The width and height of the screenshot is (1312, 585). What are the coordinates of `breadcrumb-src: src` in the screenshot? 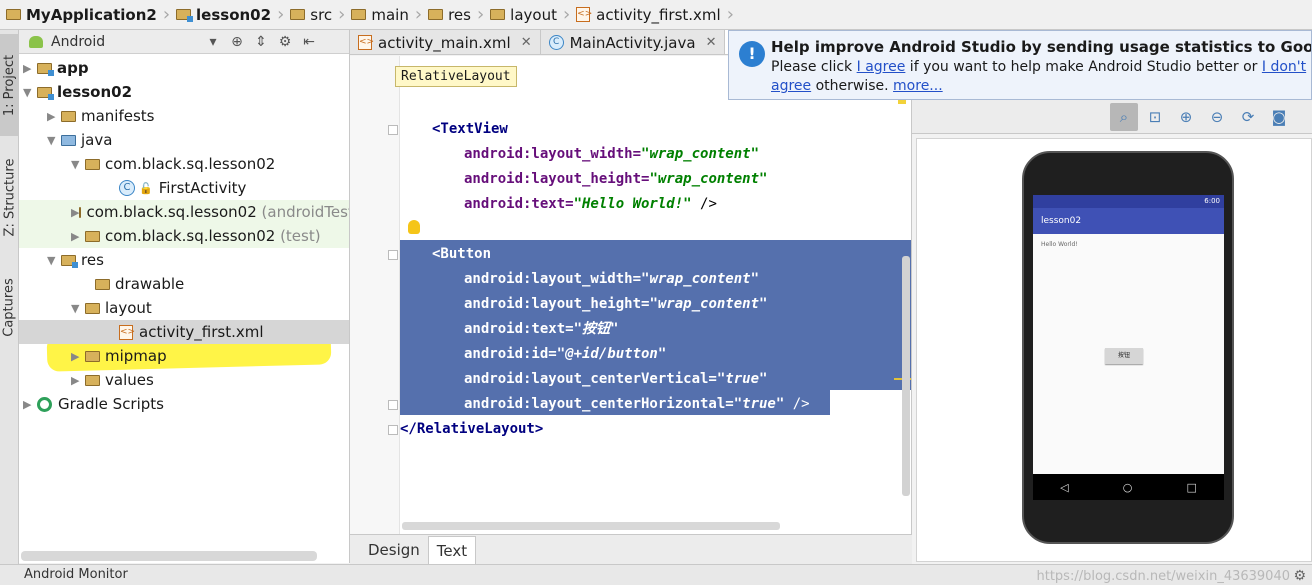 It's located at (313, 14).